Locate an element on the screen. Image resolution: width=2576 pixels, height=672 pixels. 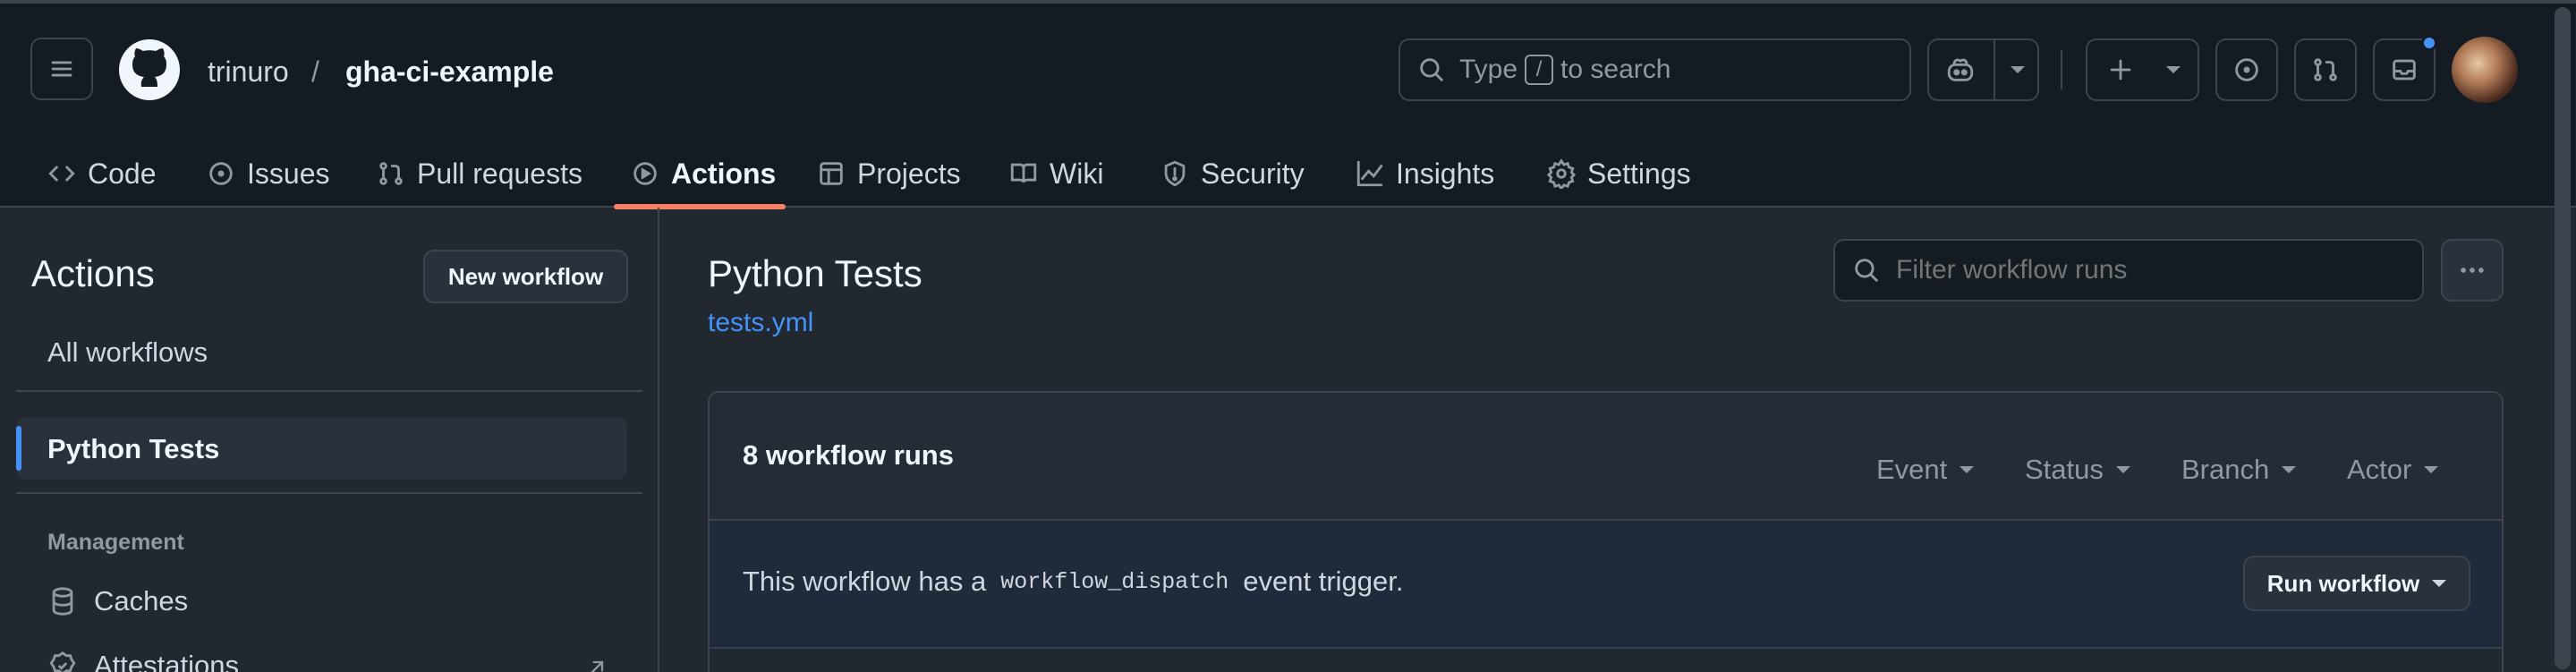
tab-pull-requests: Pull requests is located at coordinates (479, 173).